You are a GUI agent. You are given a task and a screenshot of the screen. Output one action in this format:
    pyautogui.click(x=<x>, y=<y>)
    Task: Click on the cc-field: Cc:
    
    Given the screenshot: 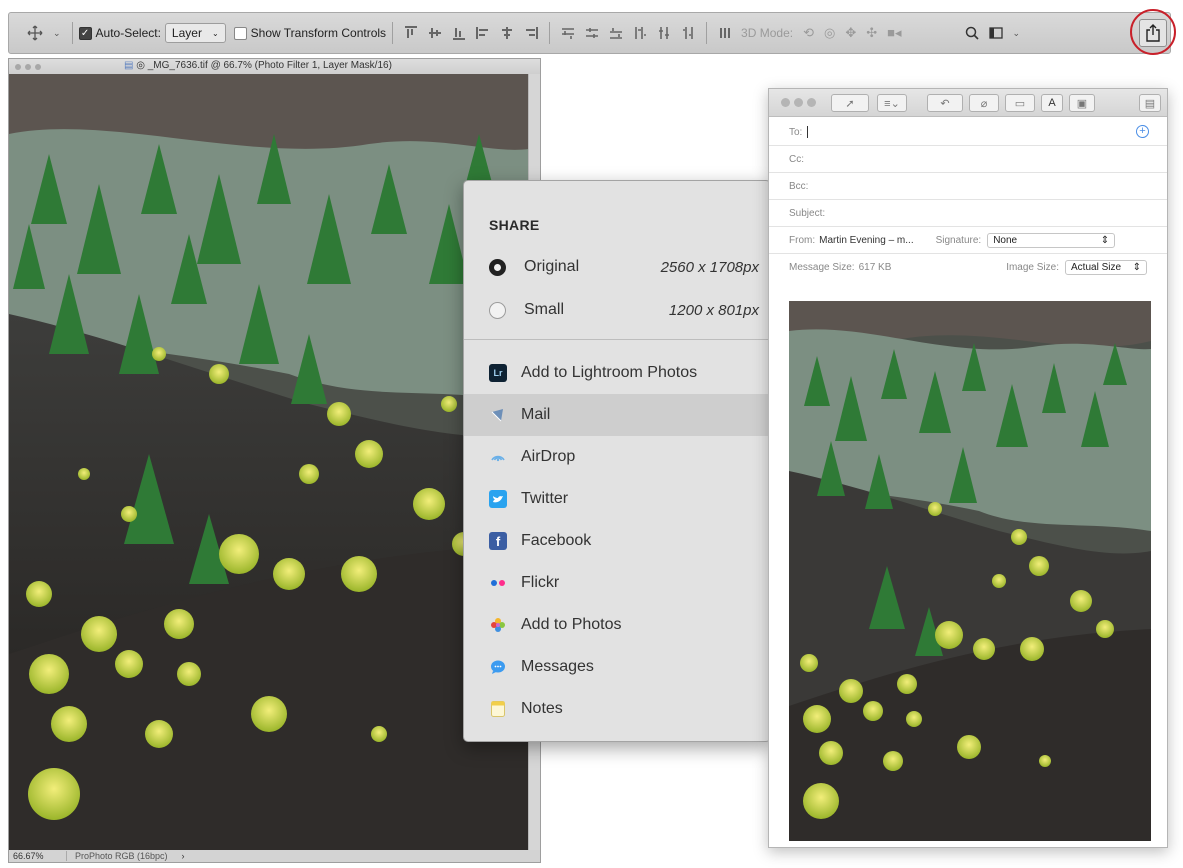 What is the action you would take?
    pyautogui.click(x=968, y=159)
    